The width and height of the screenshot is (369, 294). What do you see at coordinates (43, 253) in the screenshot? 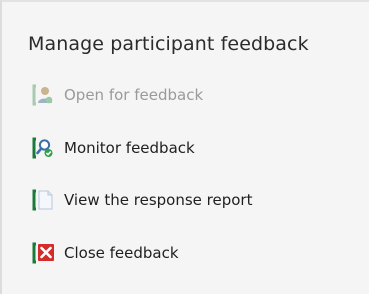
I see `close-x-icon` at bounding box center [43, 253].